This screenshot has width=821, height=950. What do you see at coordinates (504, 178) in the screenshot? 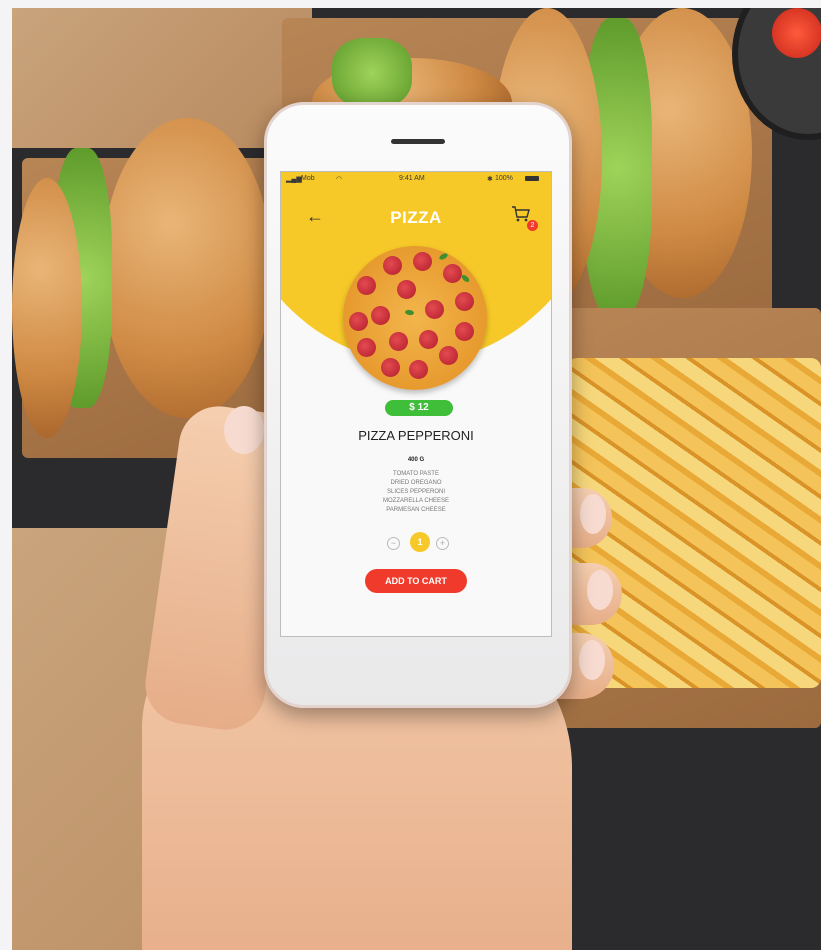
I see `battery-percent: 100%` at bounding box center [504, 178].